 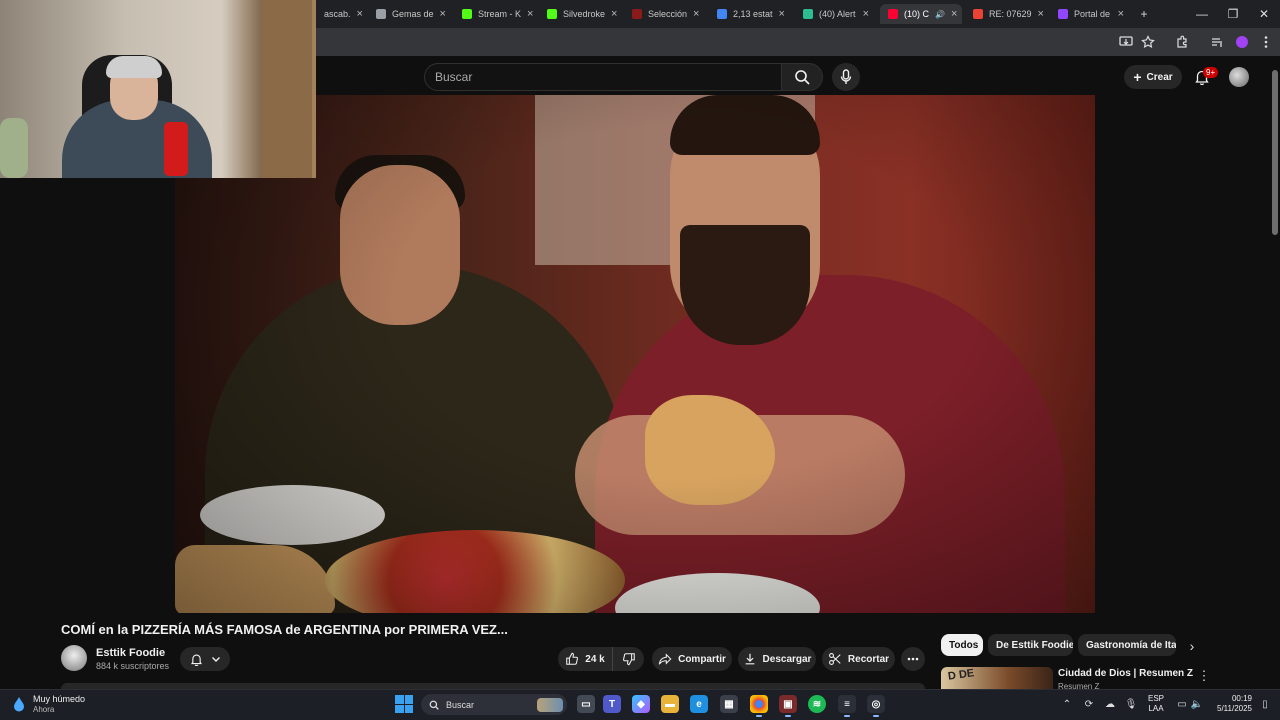 I want to click on copilot-icon: ◆, so click(x=641, y=704).